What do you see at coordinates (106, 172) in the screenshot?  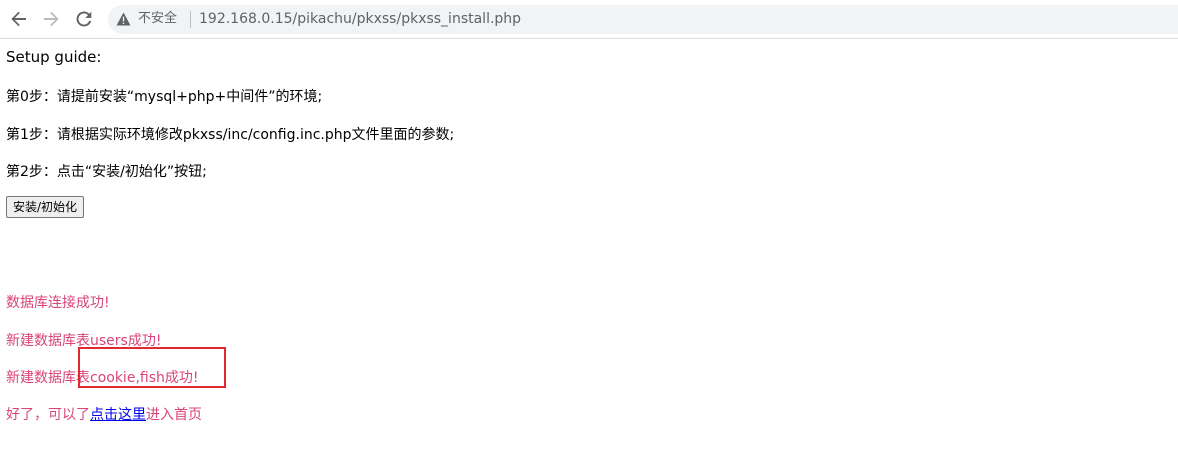 I see `step-2-text: 第2步：点击“安装/初始化”按钮;` at bounding box center [106, 172].